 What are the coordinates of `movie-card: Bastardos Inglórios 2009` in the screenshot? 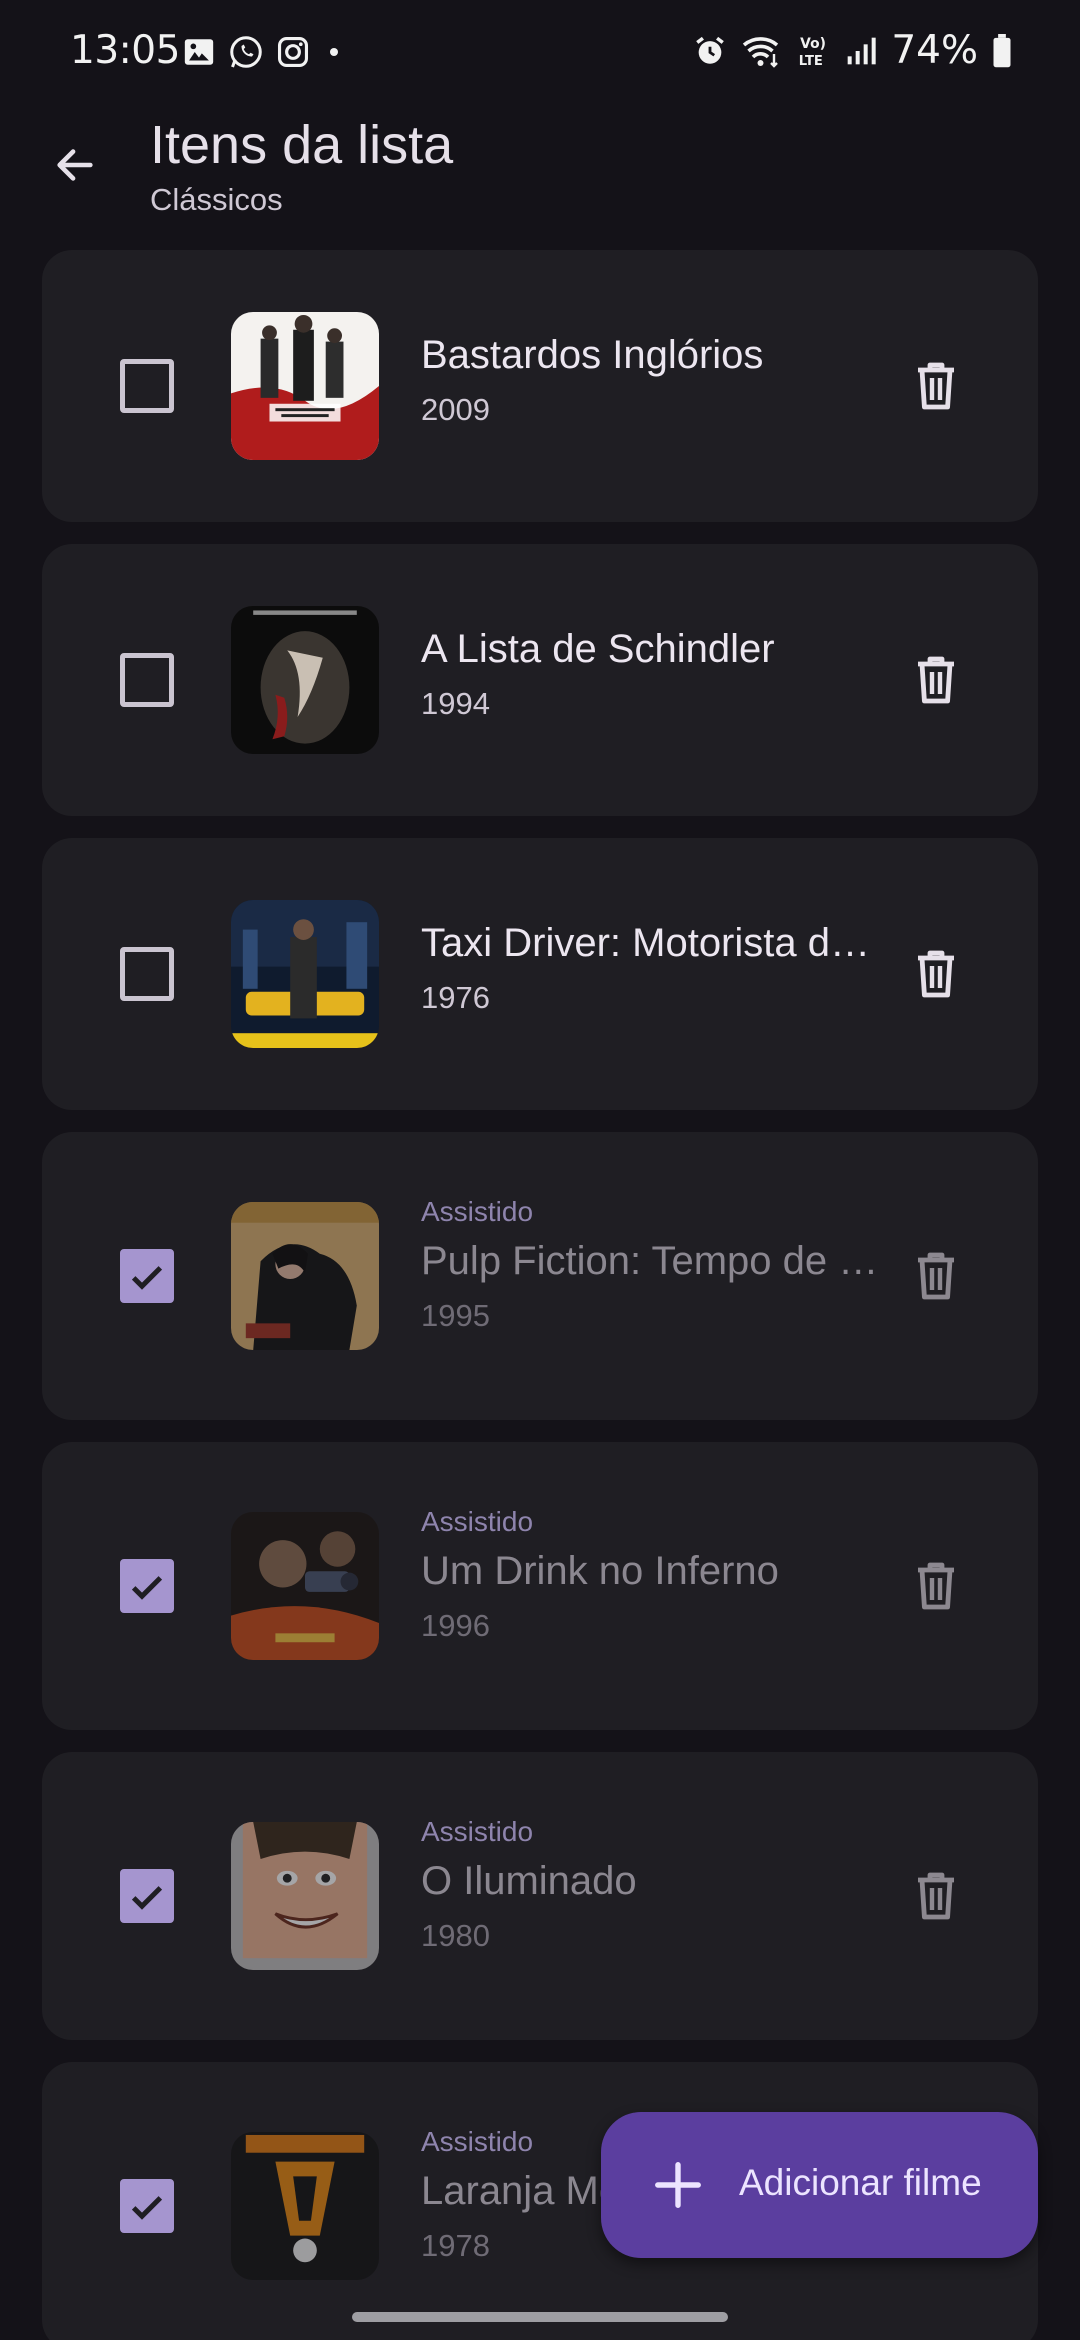 It's located at (540, 386).